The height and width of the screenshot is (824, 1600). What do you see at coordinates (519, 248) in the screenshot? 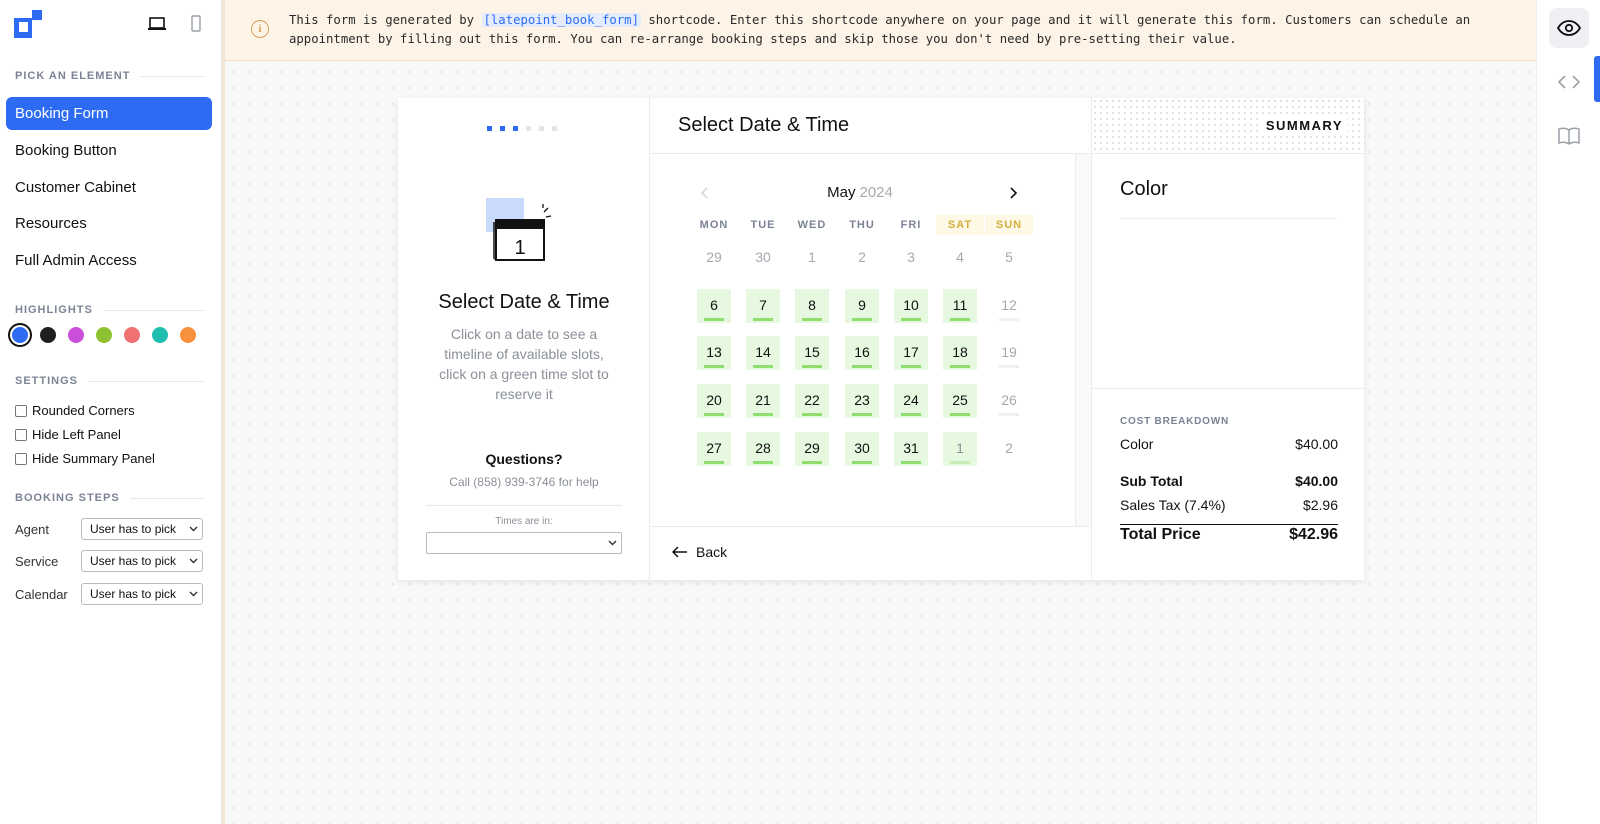
I see `svg-text: 1` at bounding box center [519, 248].